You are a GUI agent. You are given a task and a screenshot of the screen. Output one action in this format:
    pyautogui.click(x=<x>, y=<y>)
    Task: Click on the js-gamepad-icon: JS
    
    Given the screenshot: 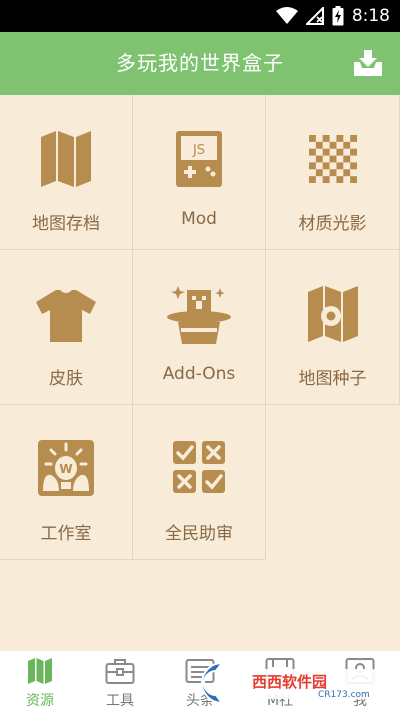 What is the action you would take?
    pyautogui.click(x=199, y=159)
    